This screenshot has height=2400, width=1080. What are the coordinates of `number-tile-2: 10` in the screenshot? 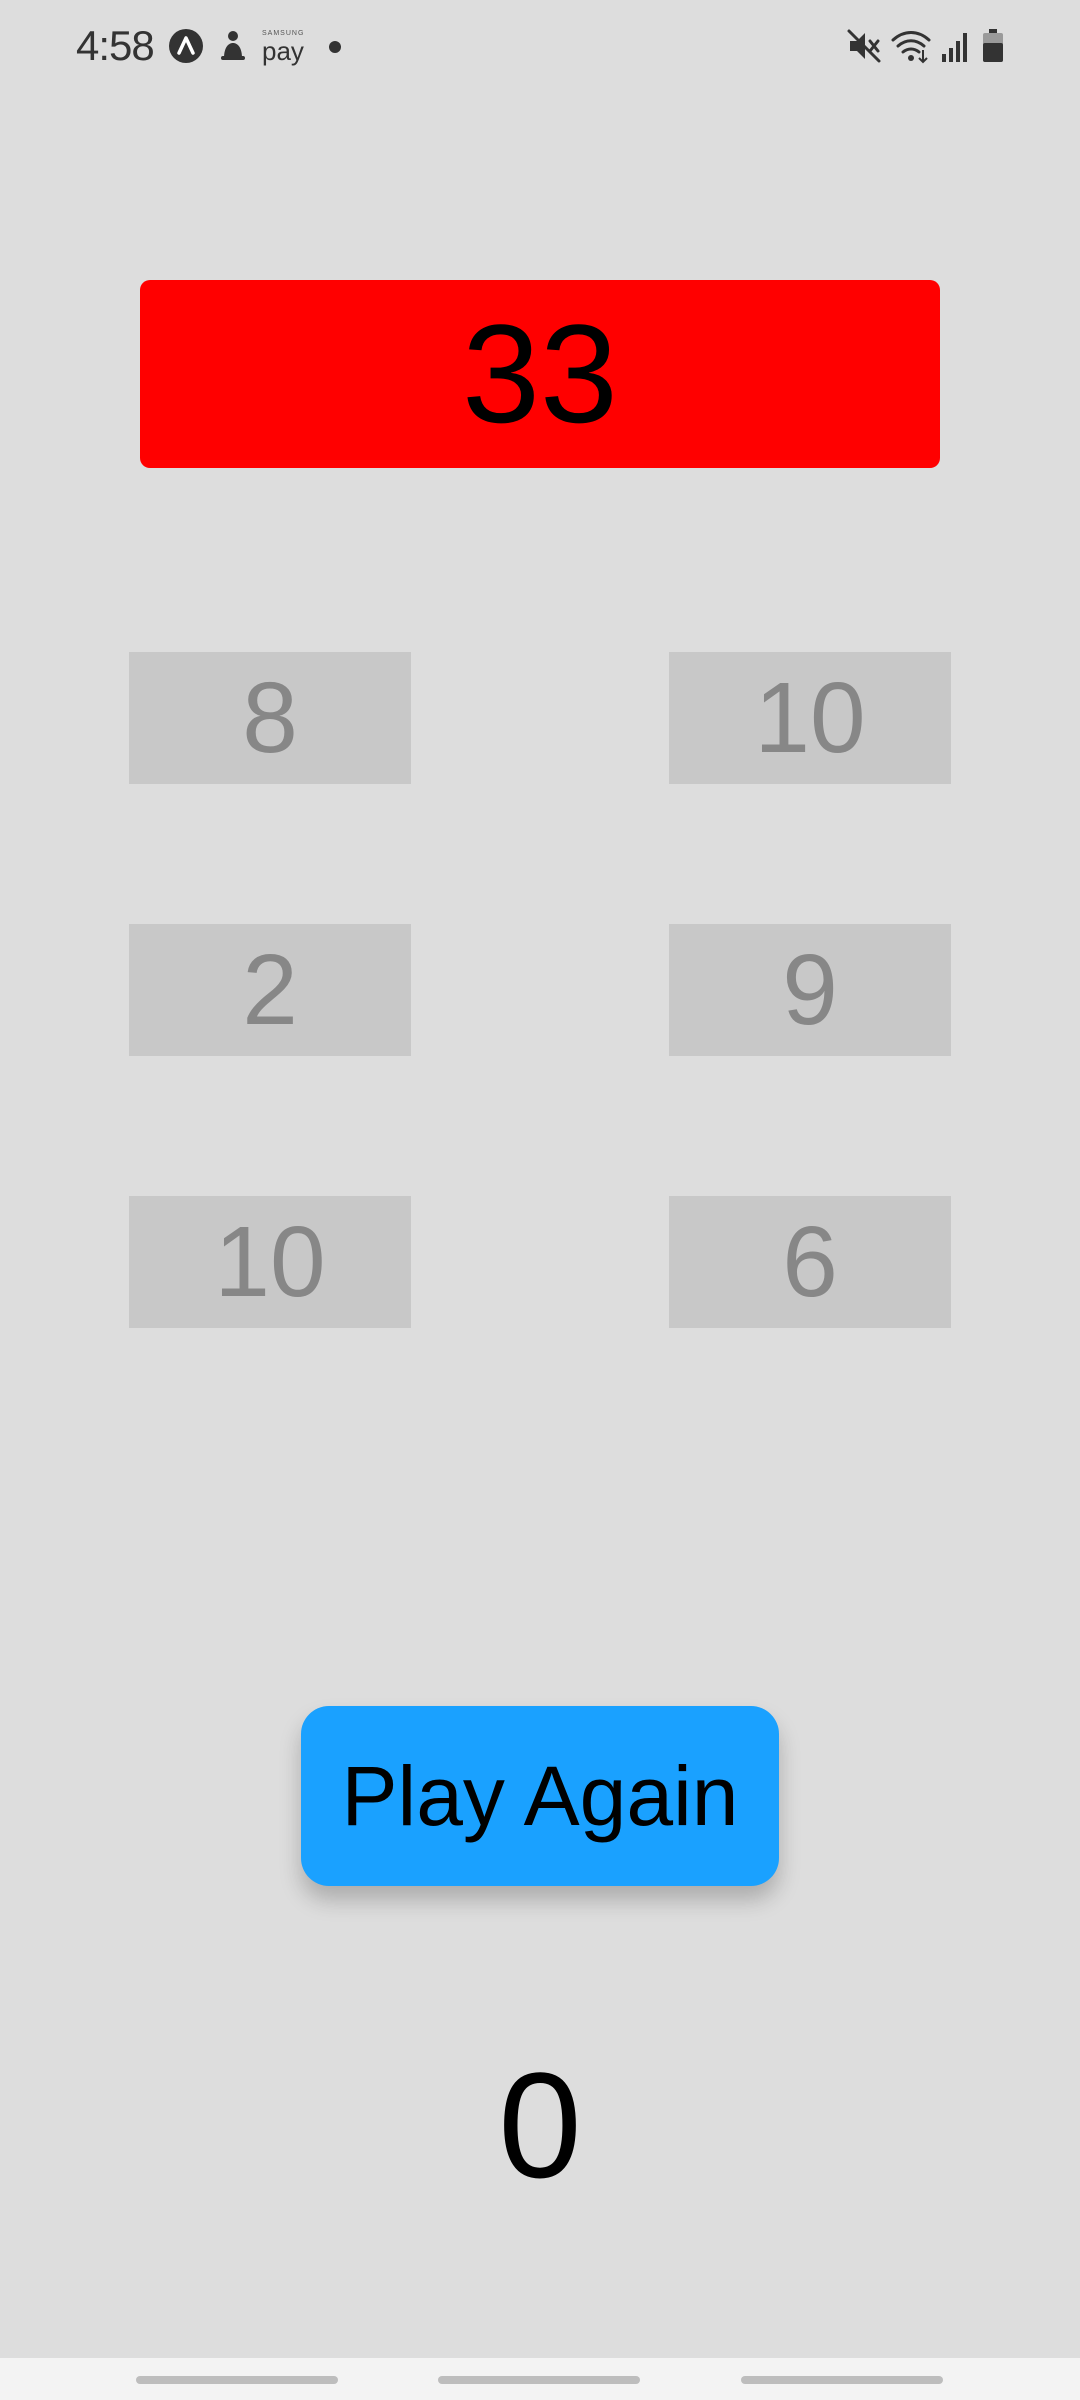 It's located at (810, 718).